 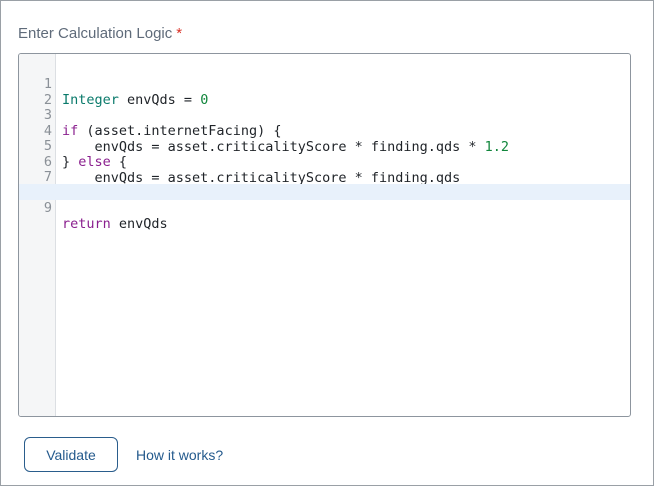 I want to click on code-line-5: 5 } else {, so click(x=324, y=146).